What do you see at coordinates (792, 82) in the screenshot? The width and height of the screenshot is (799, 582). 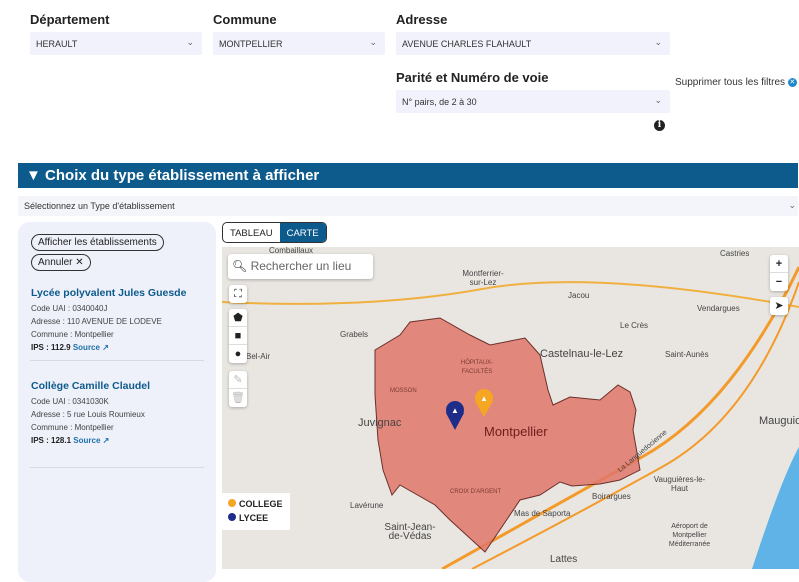 I see `close-circle-icon: ✕` at bounding box center [792, 82].